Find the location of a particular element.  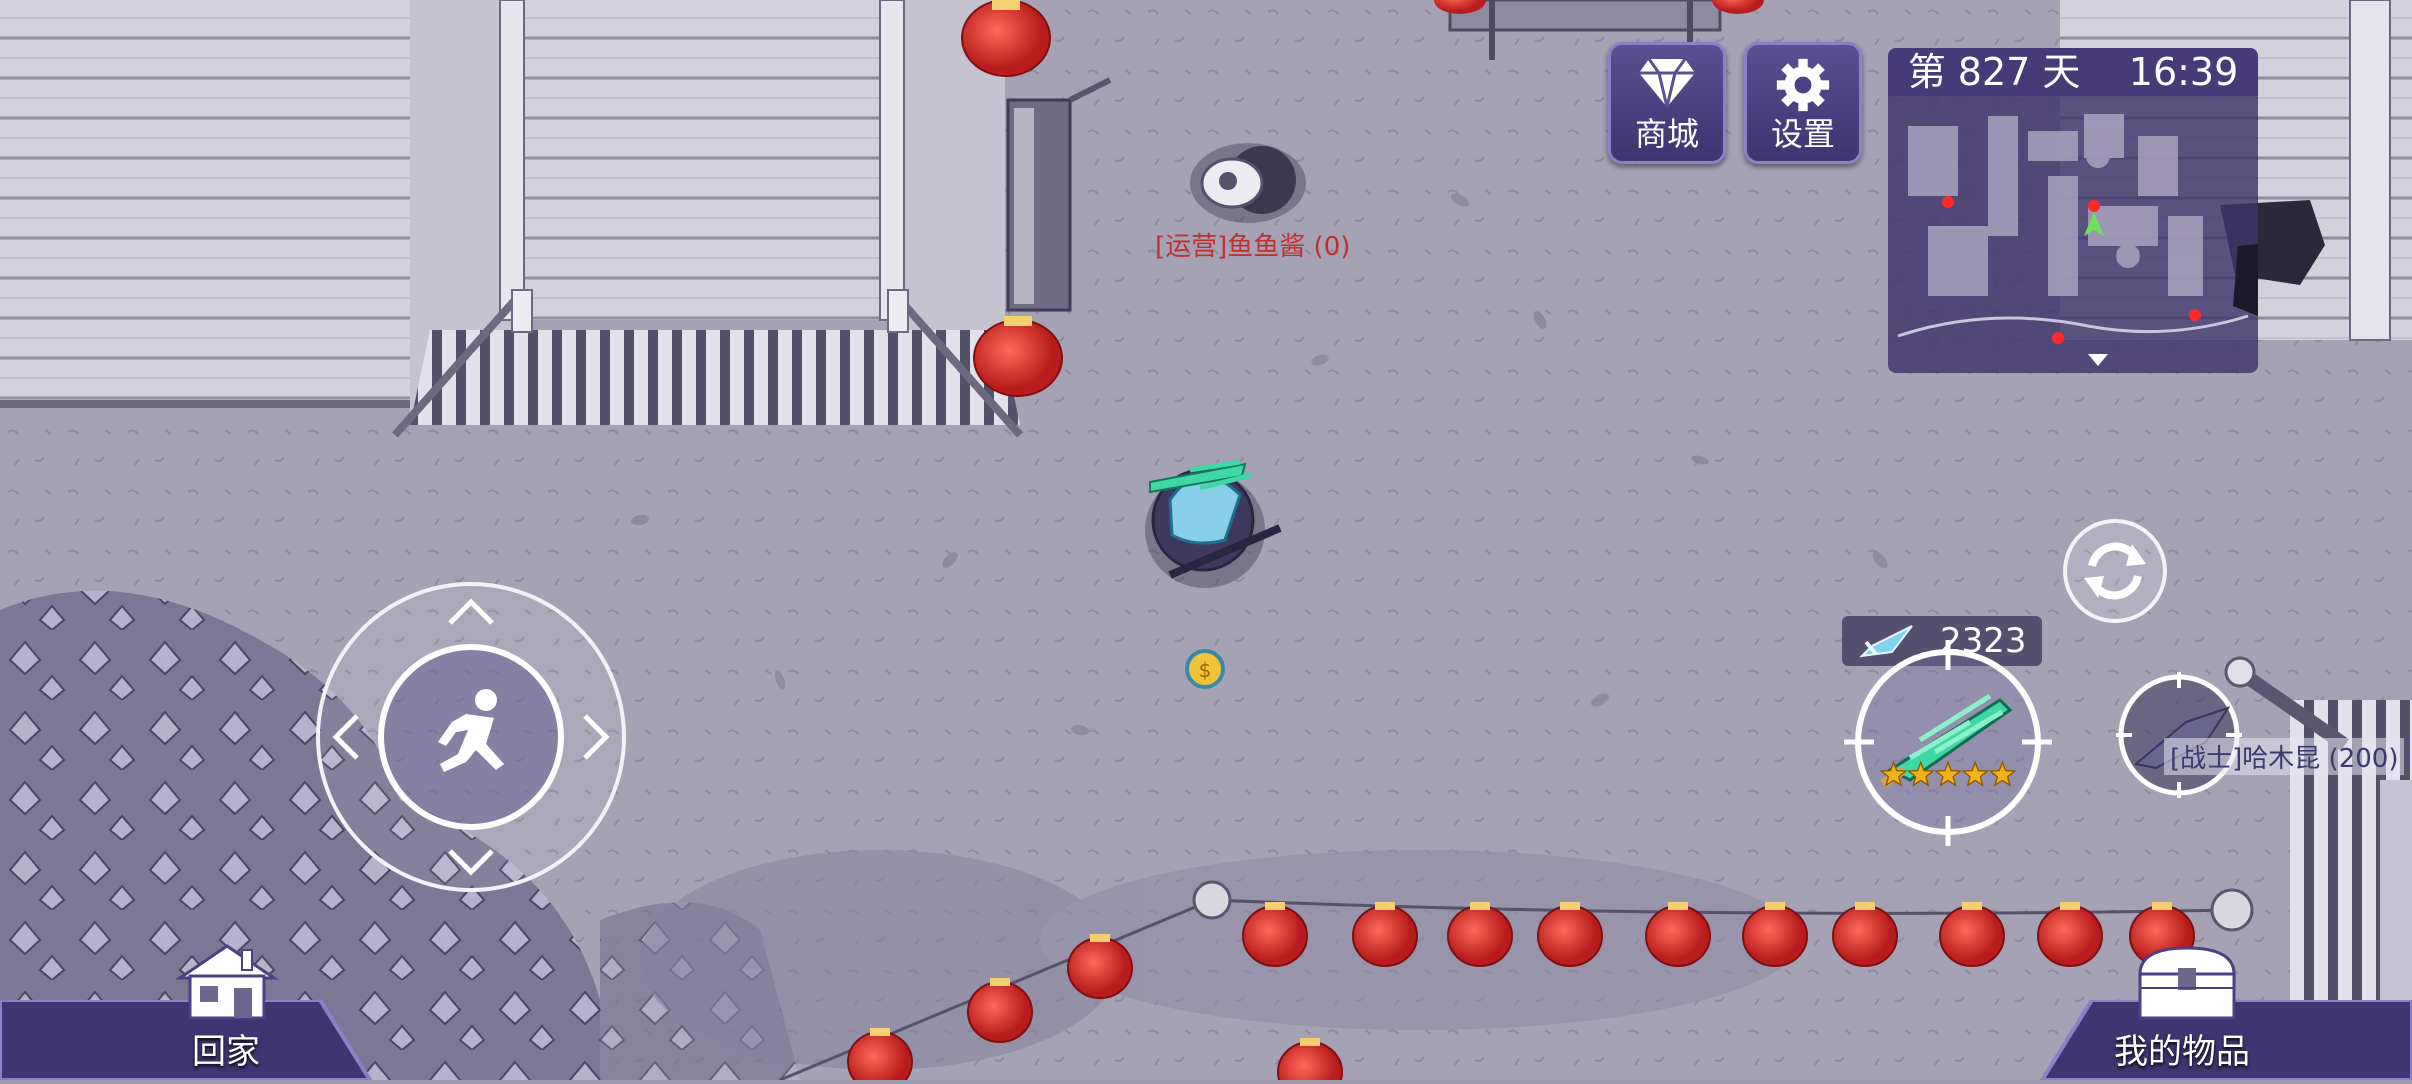

settings-label: 设置 is located at coordinates (1802, 134).